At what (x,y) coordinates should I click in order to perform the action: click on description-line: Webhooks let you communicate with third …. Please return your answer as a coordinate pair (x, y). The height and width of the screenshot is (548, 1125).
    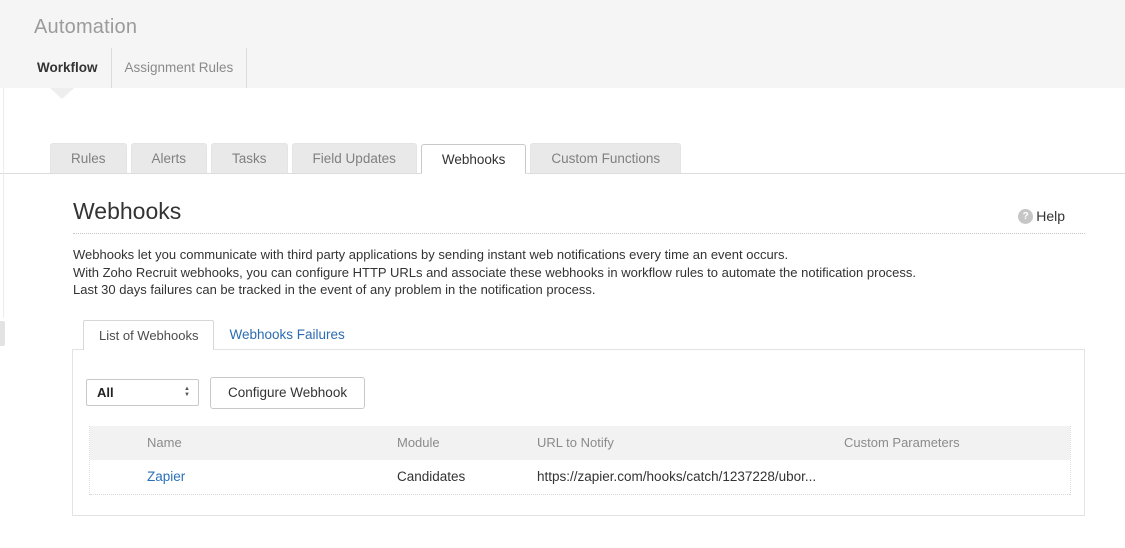
    Looking at the image, I should click on (431, 254).